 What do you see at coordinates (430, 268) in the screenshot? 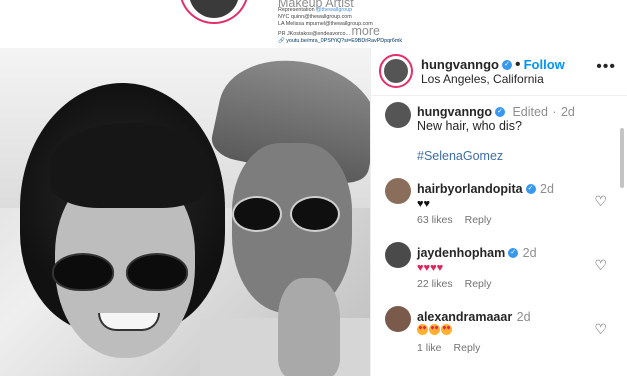
I see `comment-text: ♥♥♥♥` at bounding box center [430, 268].